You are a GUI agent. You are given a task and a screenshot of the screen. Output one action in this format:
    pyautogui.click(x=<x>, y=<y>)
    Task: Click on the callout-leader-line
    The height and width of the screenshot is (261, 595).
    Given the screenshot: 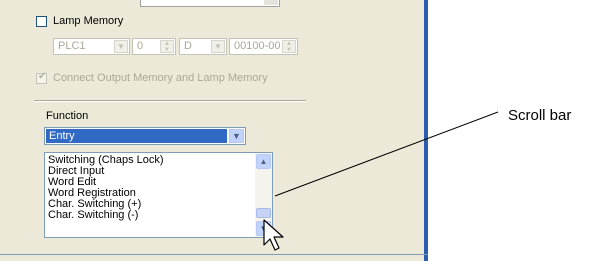 What is the action you would take?
    pyautogui.click(x=386, y=154)
    